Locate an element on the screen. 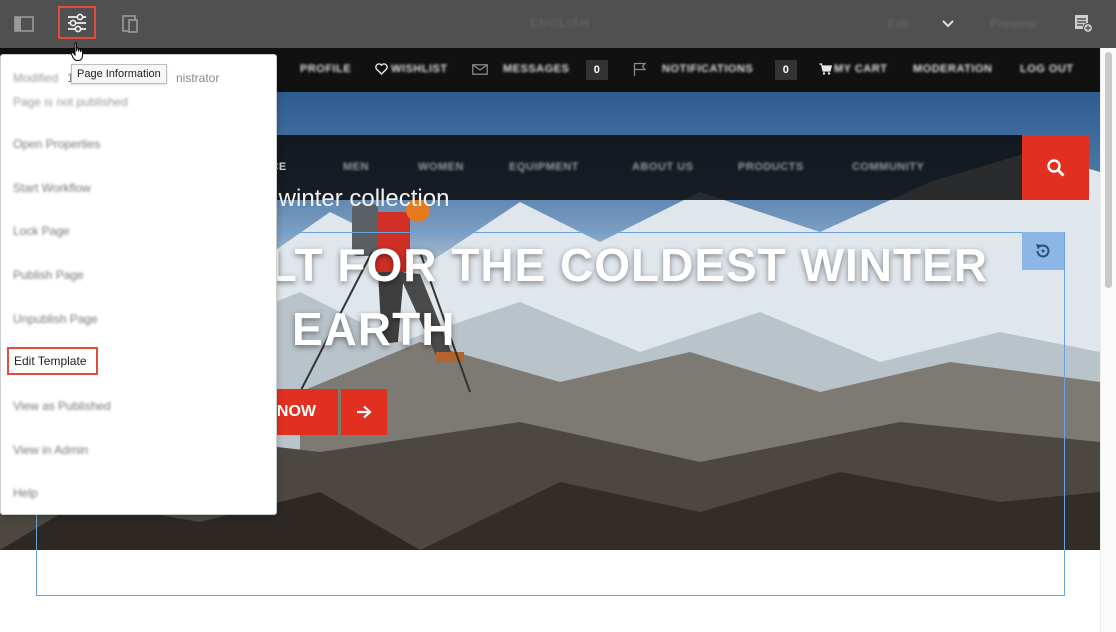 The image size is (1116, 632). page-title: ENGLISH is located at coordinates (560, 23).